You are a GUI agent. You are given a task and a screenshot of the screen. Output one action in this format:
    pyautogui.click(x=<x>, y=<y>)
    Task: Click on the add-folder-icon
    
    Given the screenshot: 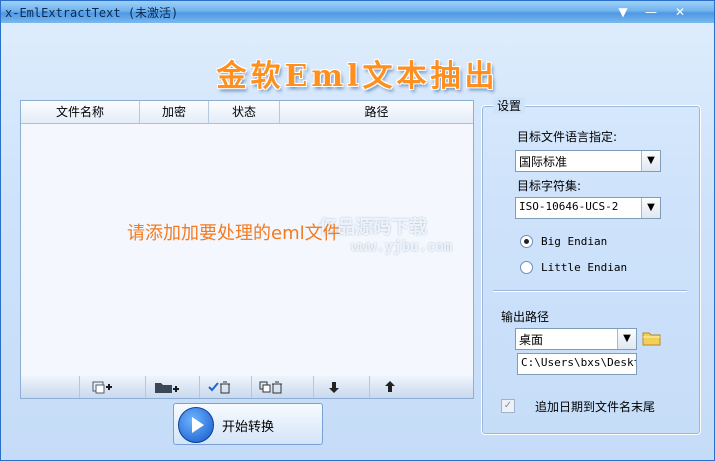 What is the action you would take?
    pyautogui.click(x=167, y=388)
    